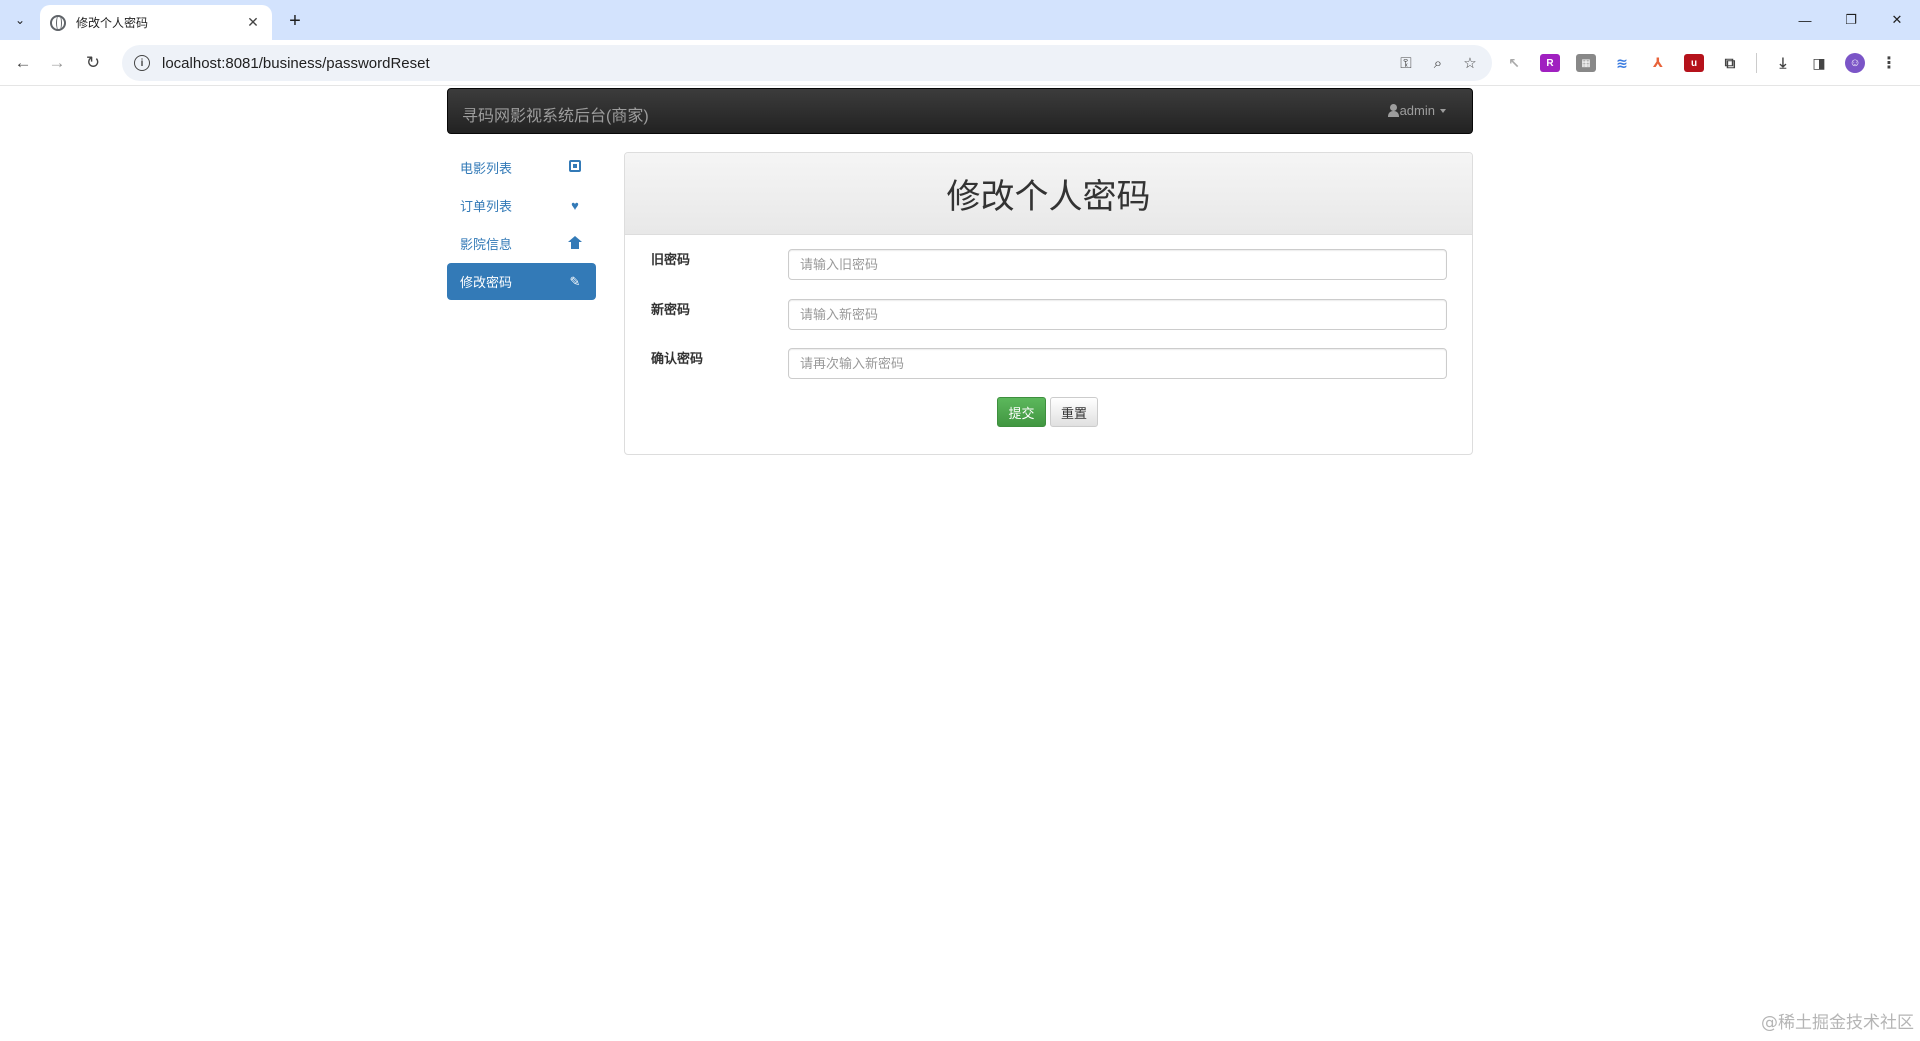 The image size is (1920, 1041). I want to click on rp-extension-icon: R, so click(1550, 63).